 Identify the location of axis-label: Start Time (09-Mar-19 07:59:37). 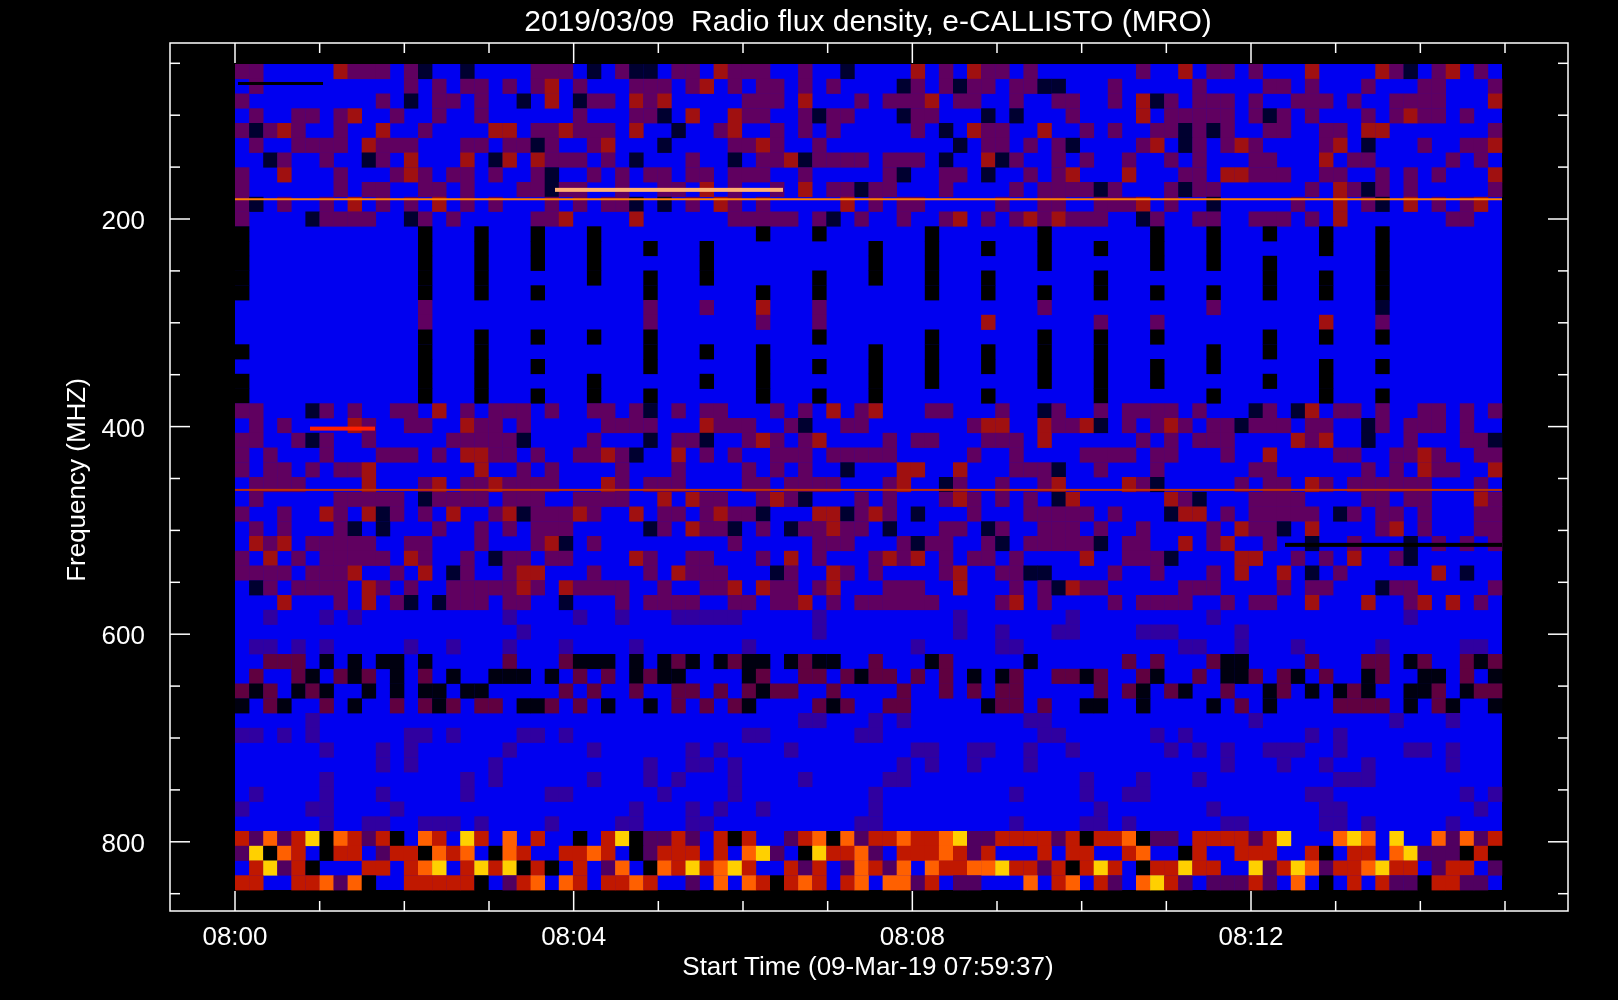
(868, 966).